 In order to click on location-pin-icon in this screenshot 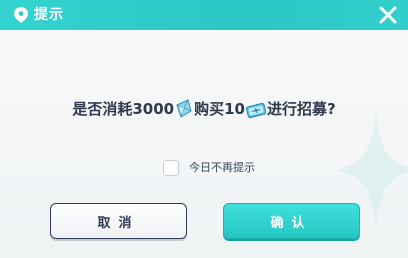, I will do `click(21, 15)`.